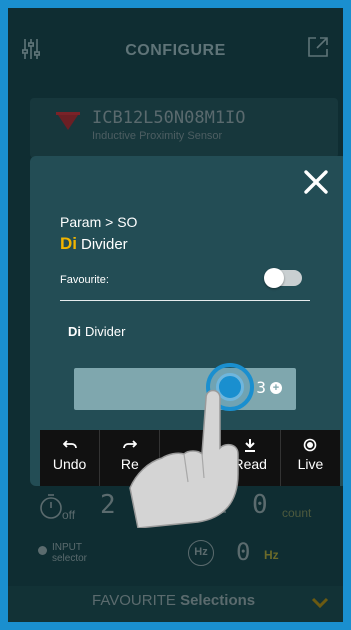 This screenshot has width=351, height=630. What do you see at coordinates (310, 446) in the screenshot?
I see `live-icon` at bounding box center [310, 446].